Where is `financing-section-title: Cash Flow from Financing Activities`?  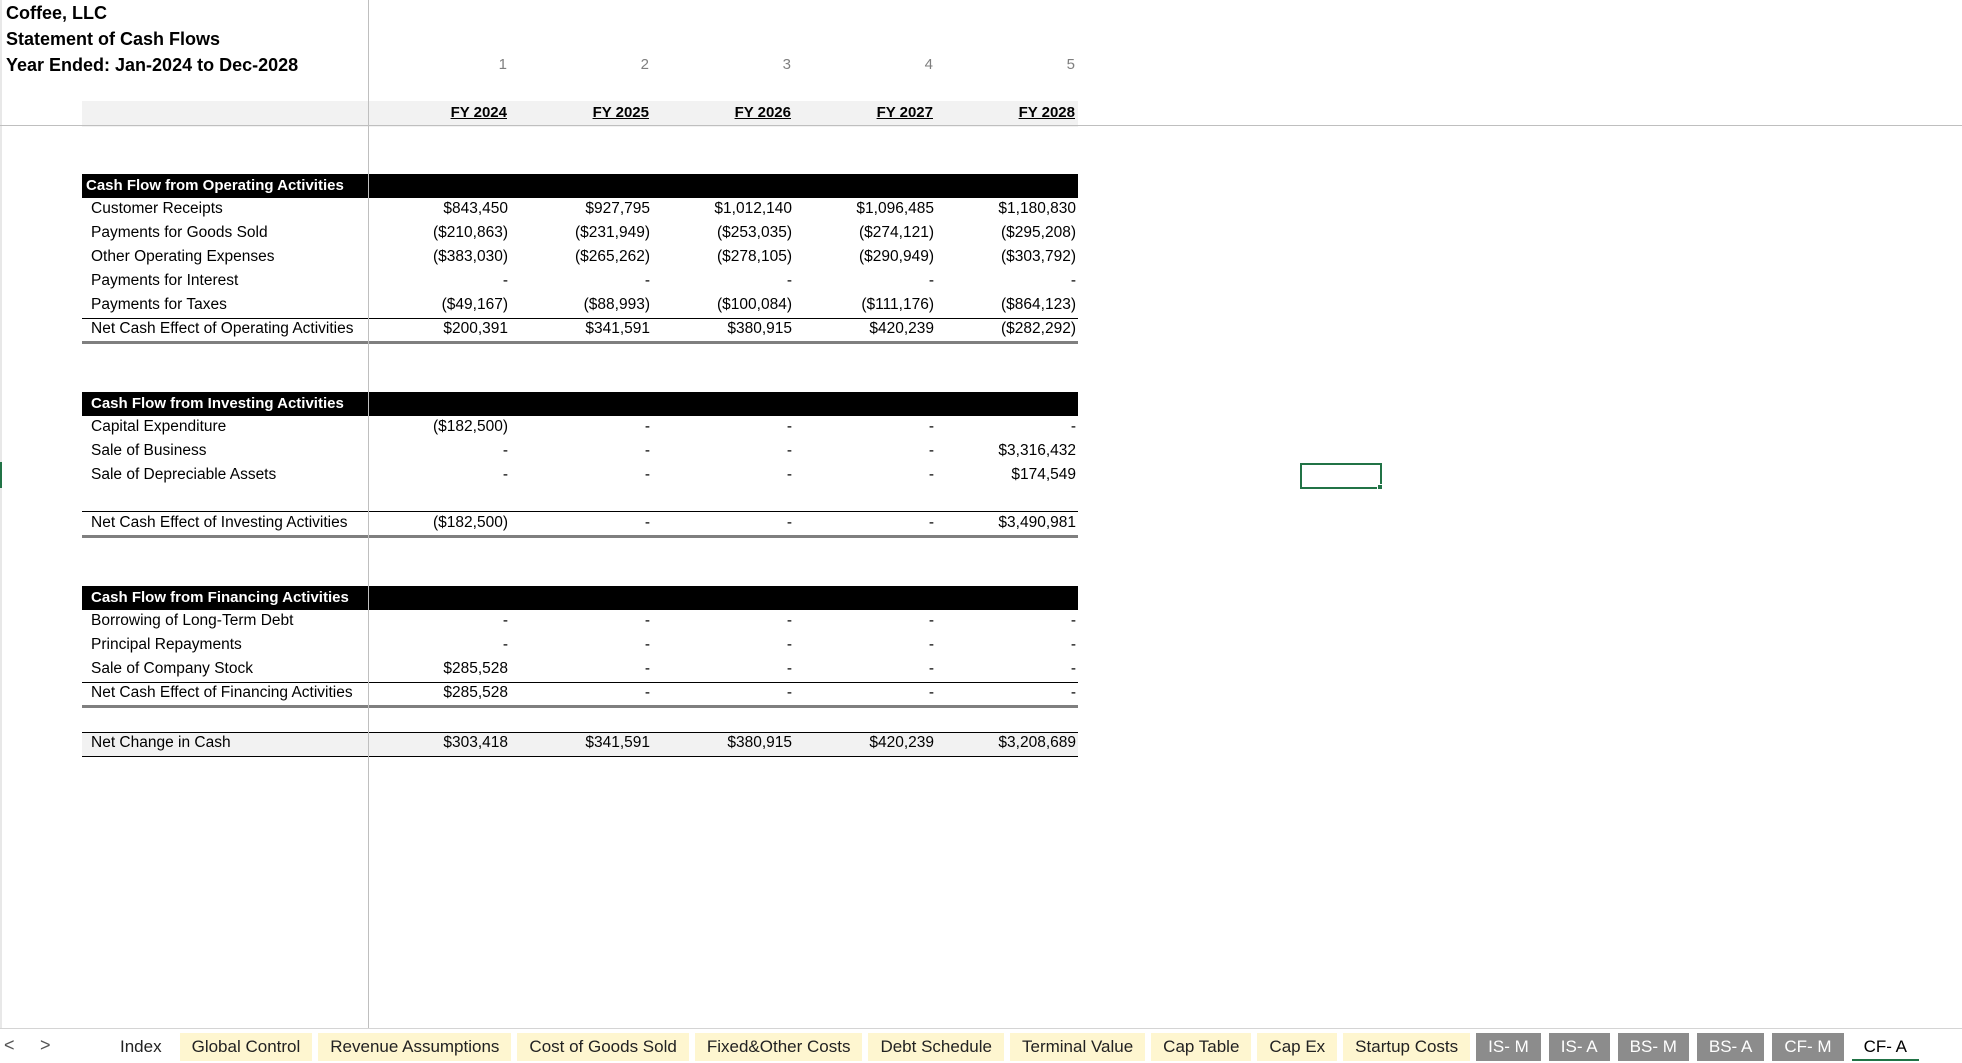 financing-section-title: Cash Flow from Financing Activities is located at coordinates (220, 597).